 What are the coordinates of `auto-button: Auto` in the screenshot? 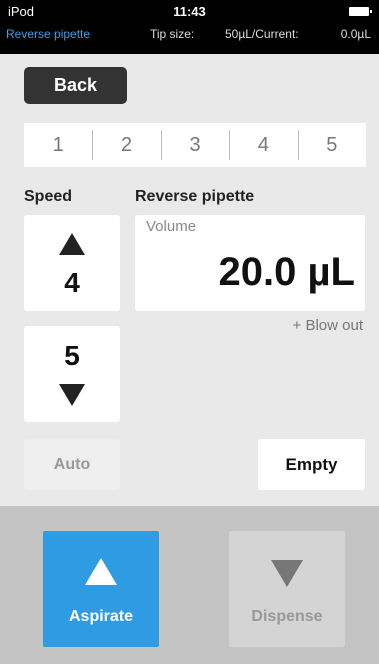 It's located at (72, 464).